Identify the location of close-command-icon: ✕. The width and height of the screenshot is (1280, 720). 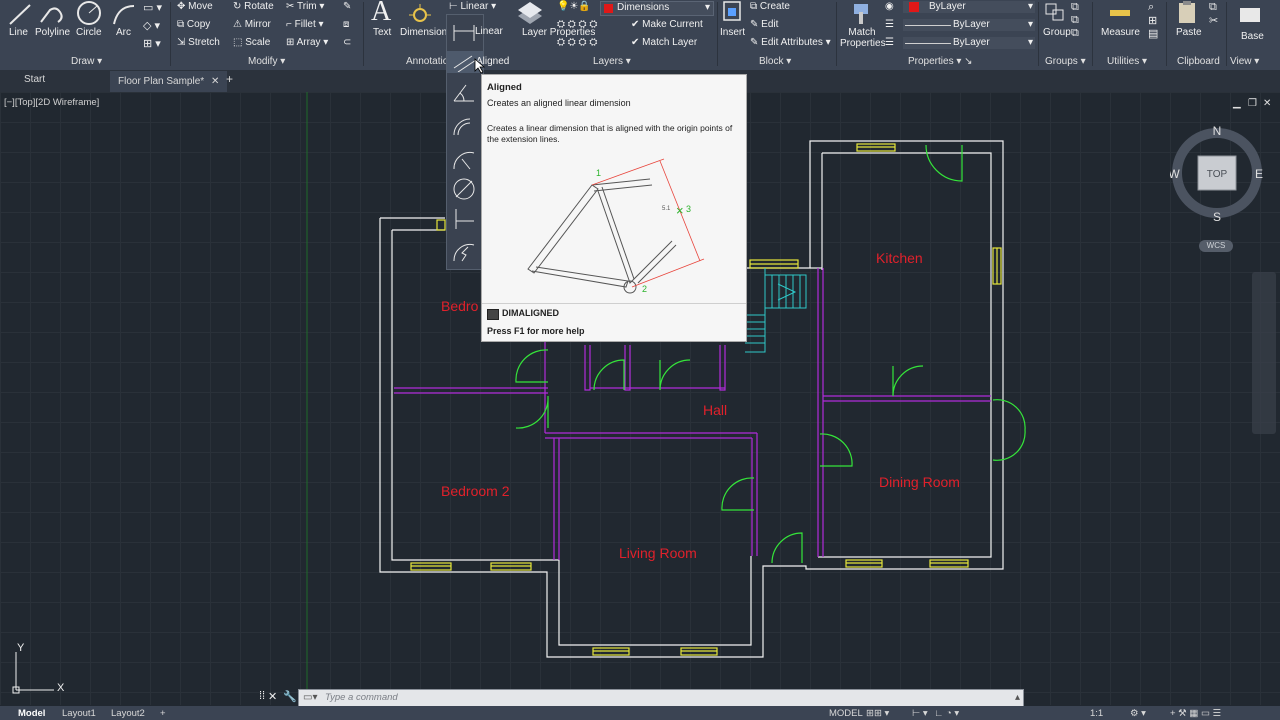
(272, 696).